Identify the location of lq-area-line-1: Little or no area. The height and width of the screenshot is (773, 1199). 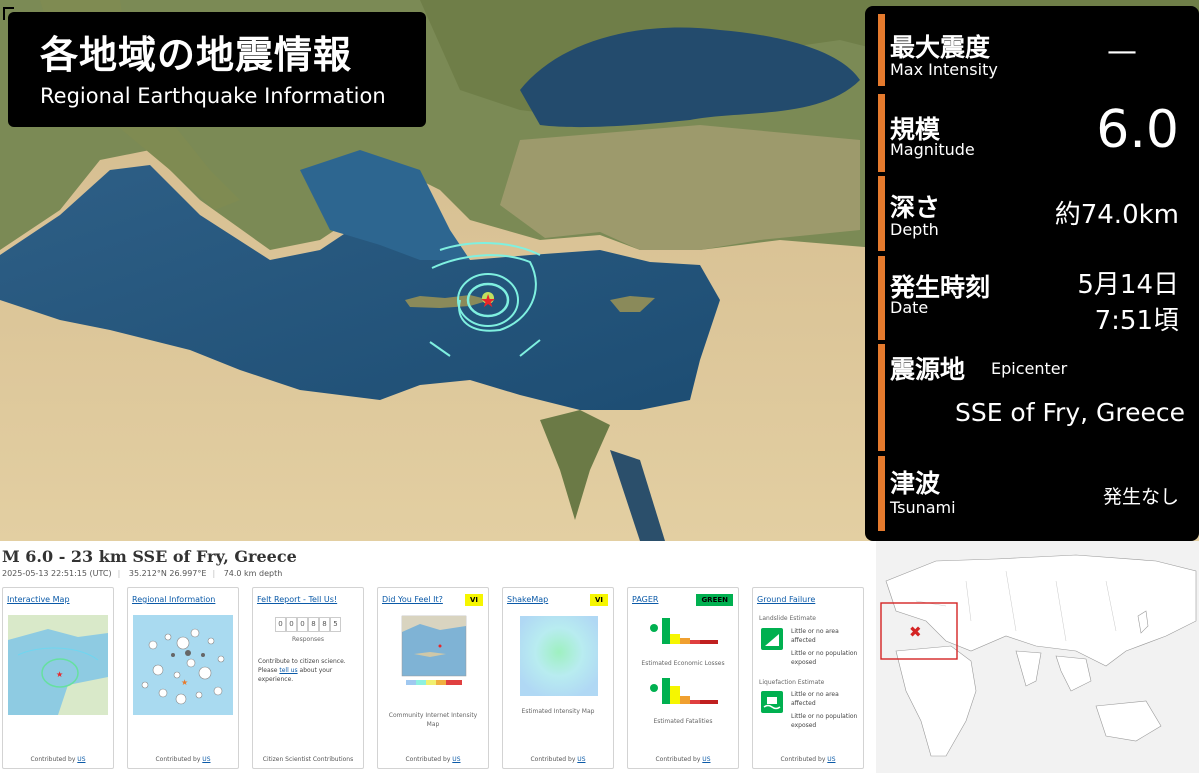
(815, 694).